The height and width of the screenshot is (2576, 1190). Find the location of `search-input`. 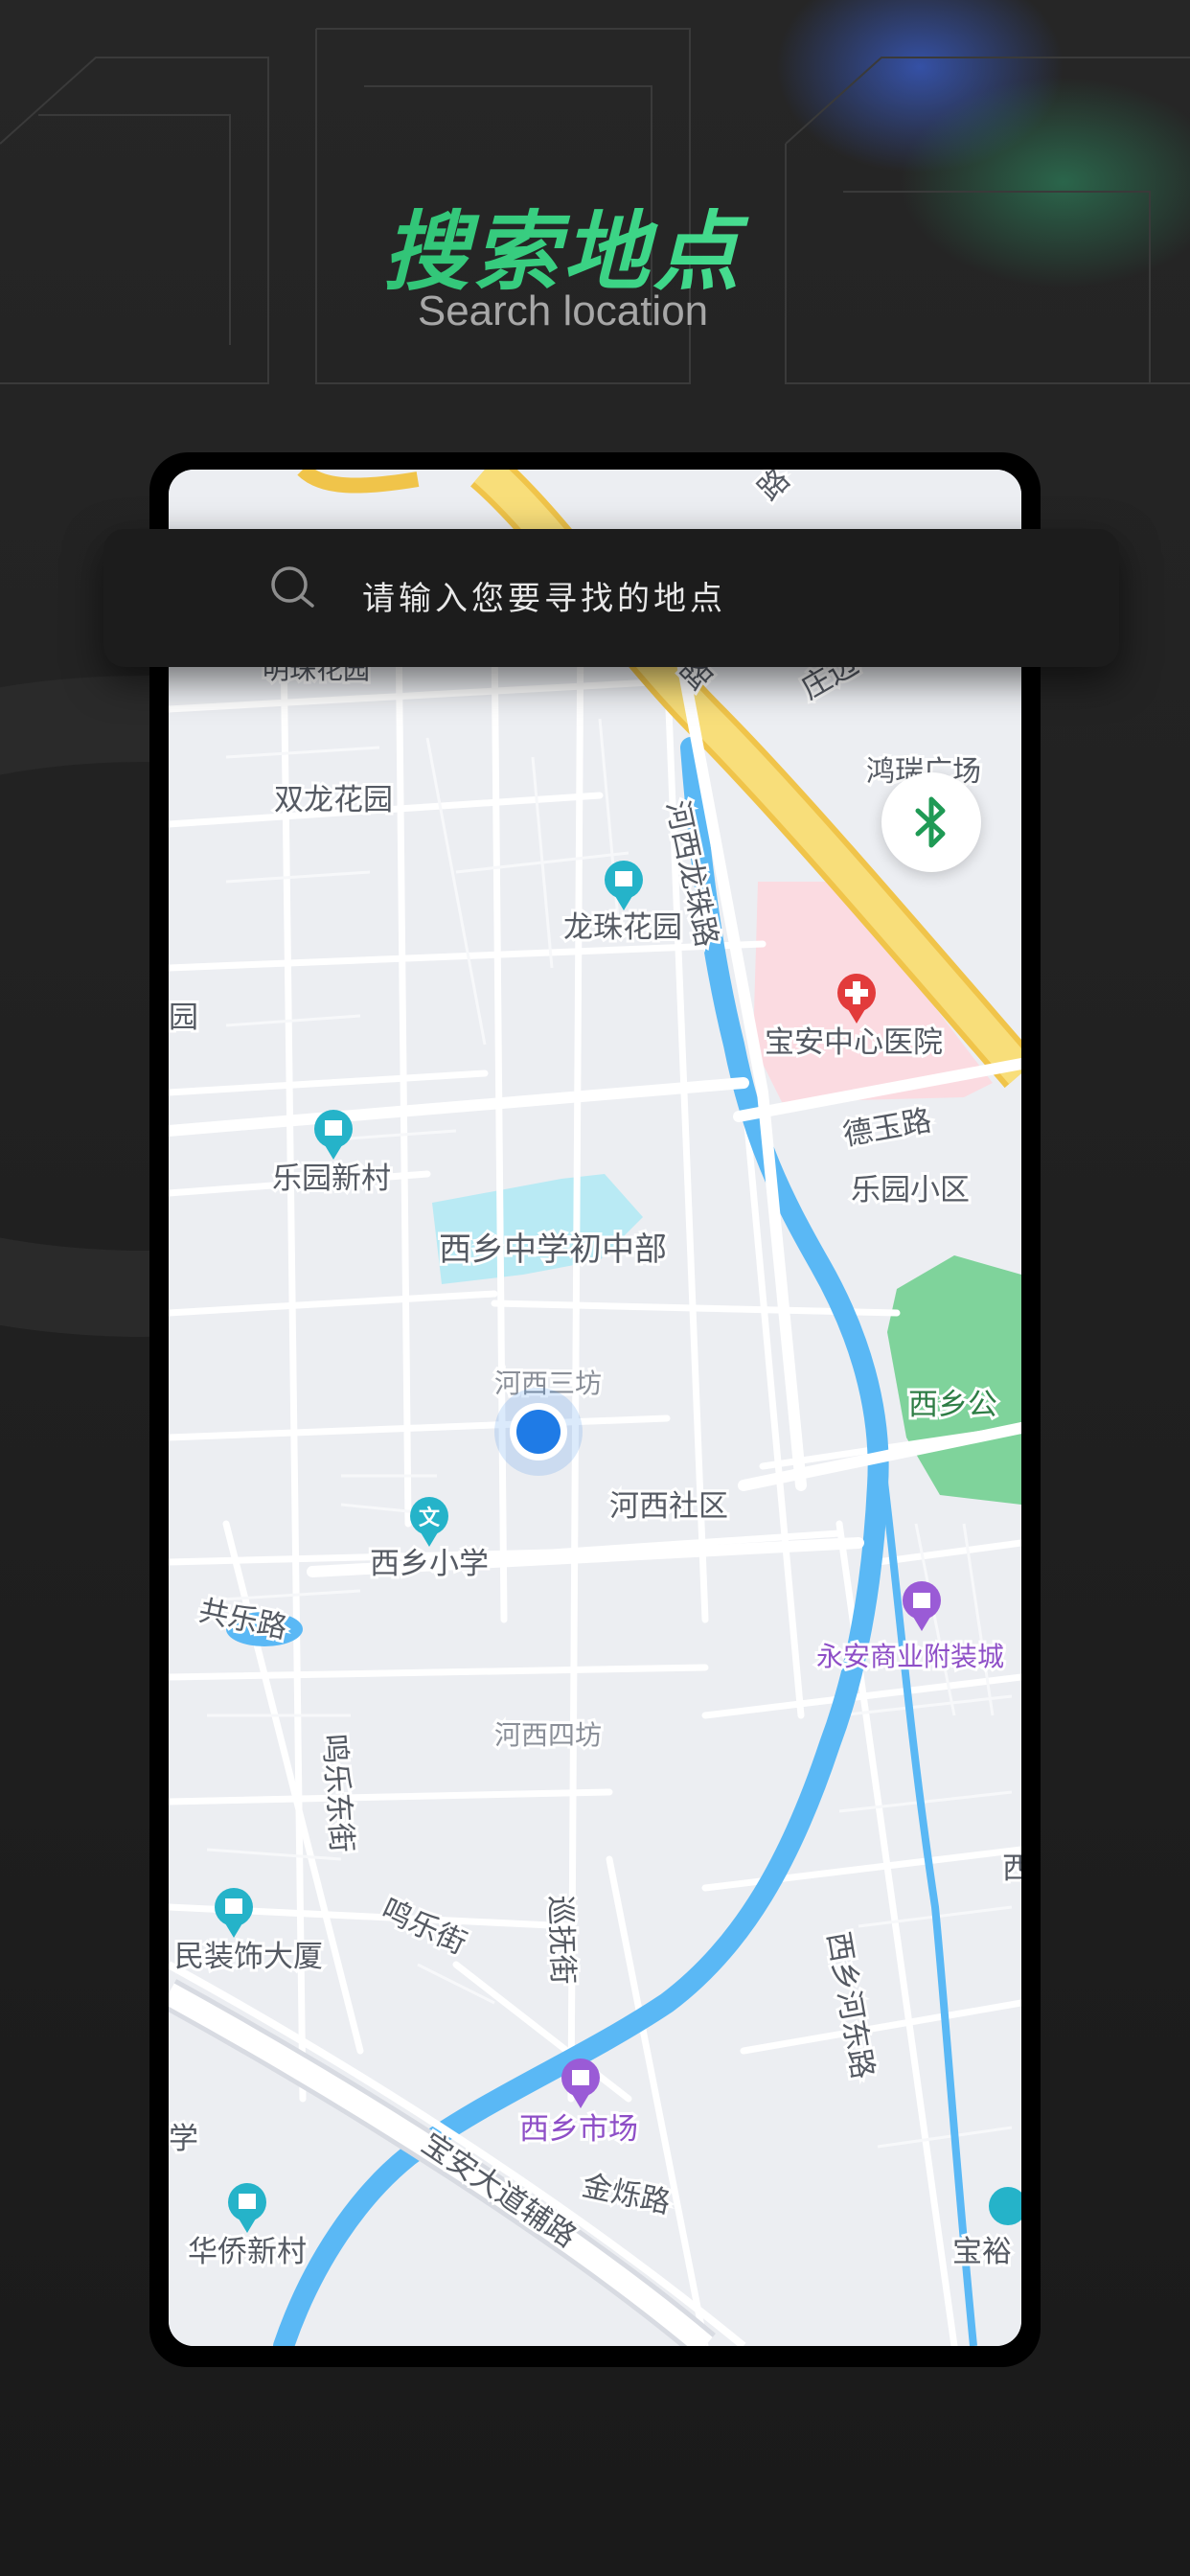

search-input is located at coordinates (698, 599).